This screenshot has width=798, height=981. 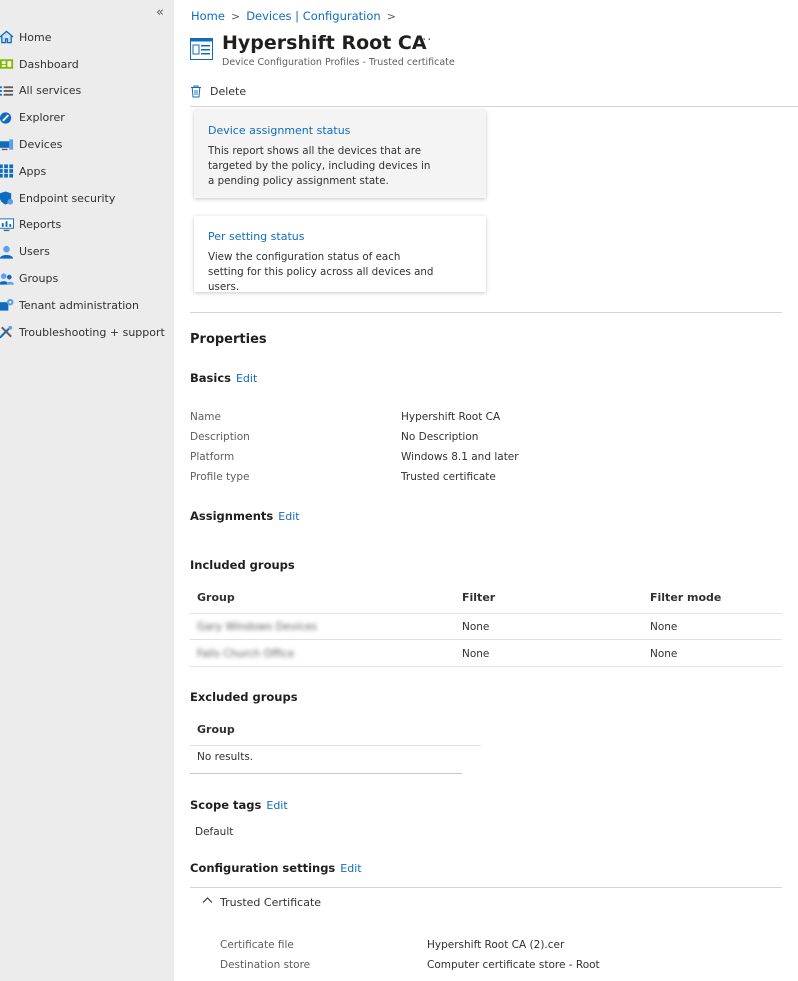 What do you see at coordinates (216, 729) in the screenshot?
I see `excluded-column-group: Group` at bounding box center [216, 729].